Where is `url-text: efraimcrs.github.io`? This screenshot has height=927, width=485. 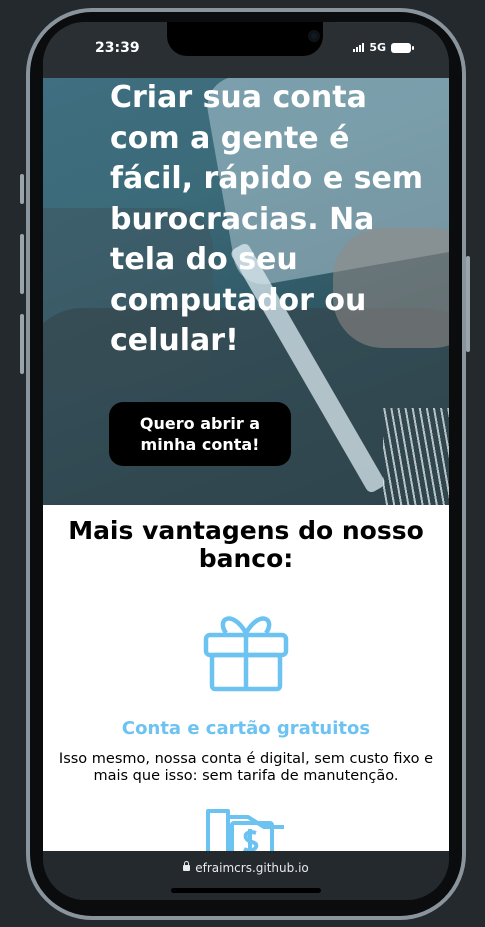
url-text: efraimcrs.github.io is located at coordinates (252, 868).